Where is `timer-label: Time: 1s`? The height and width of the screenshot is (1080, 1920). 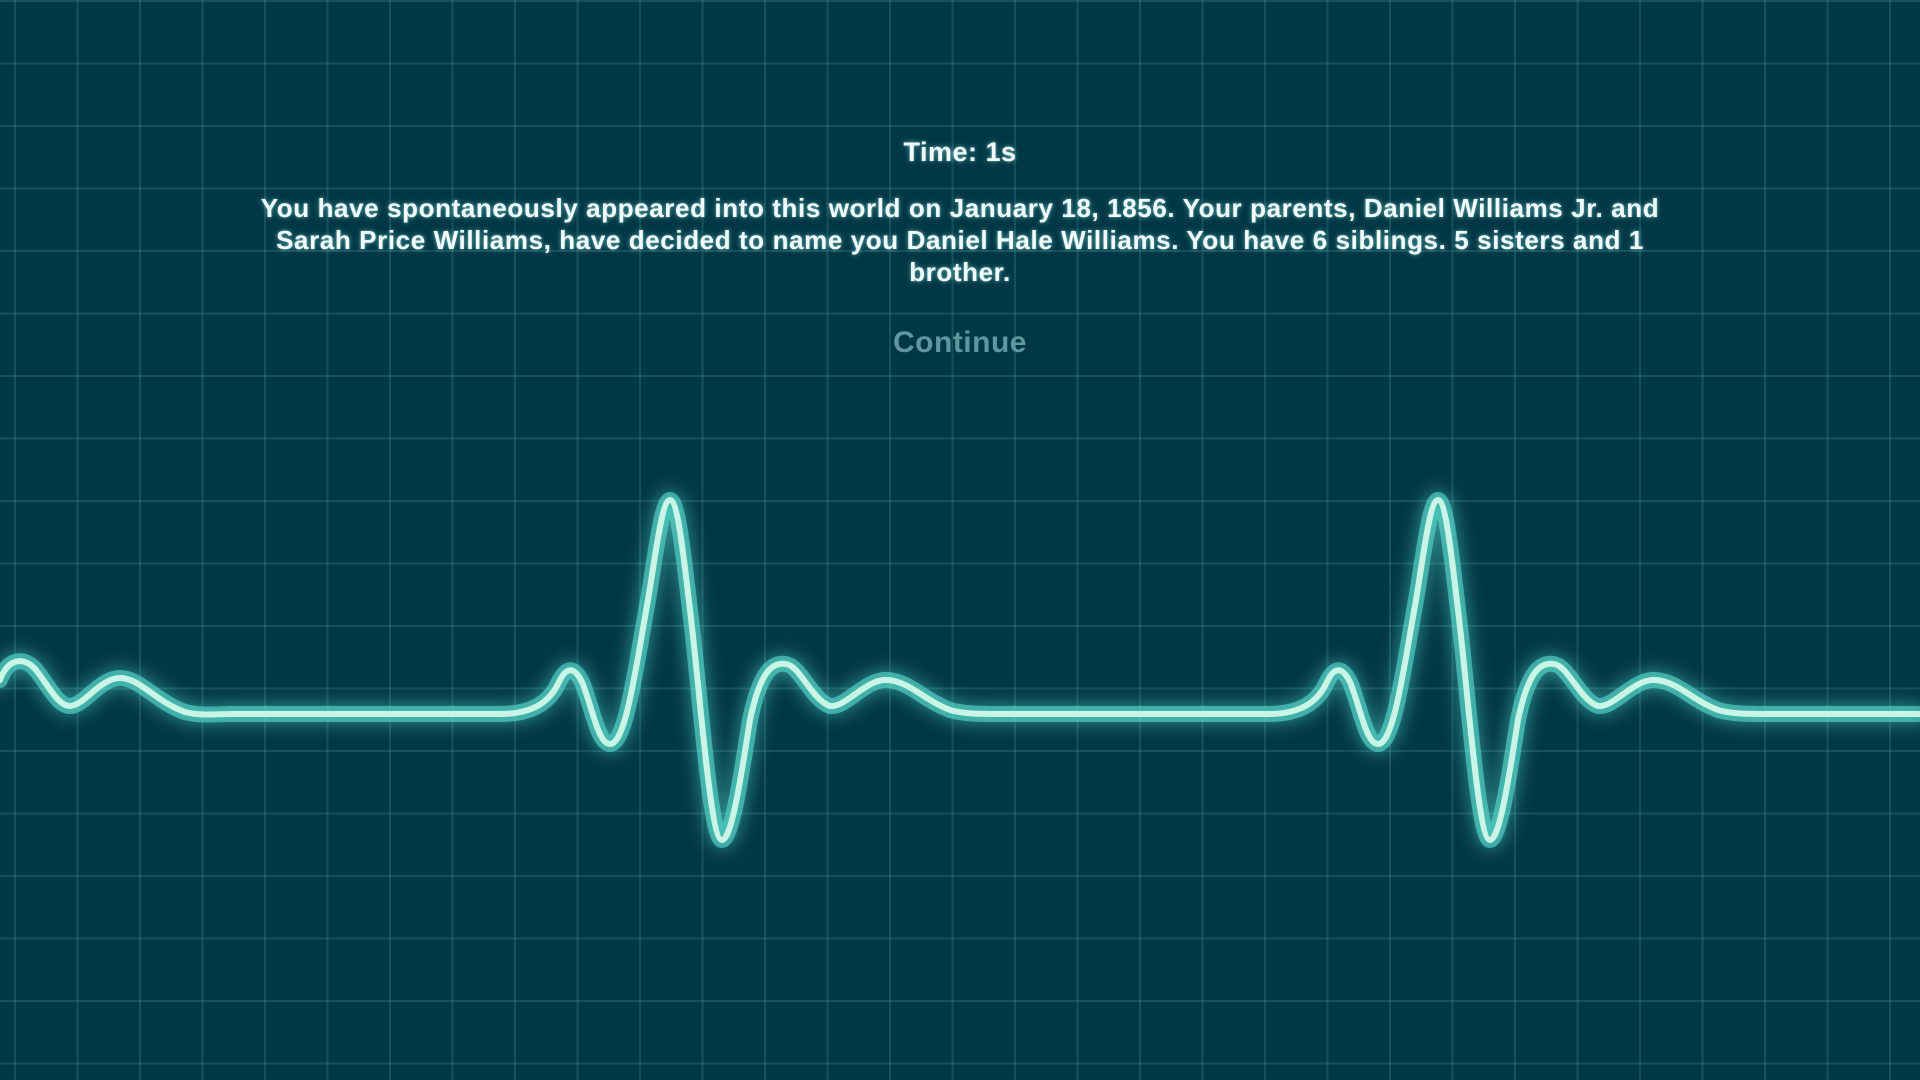
timer-label: Time: 1s is located at coordinates (960, 152).